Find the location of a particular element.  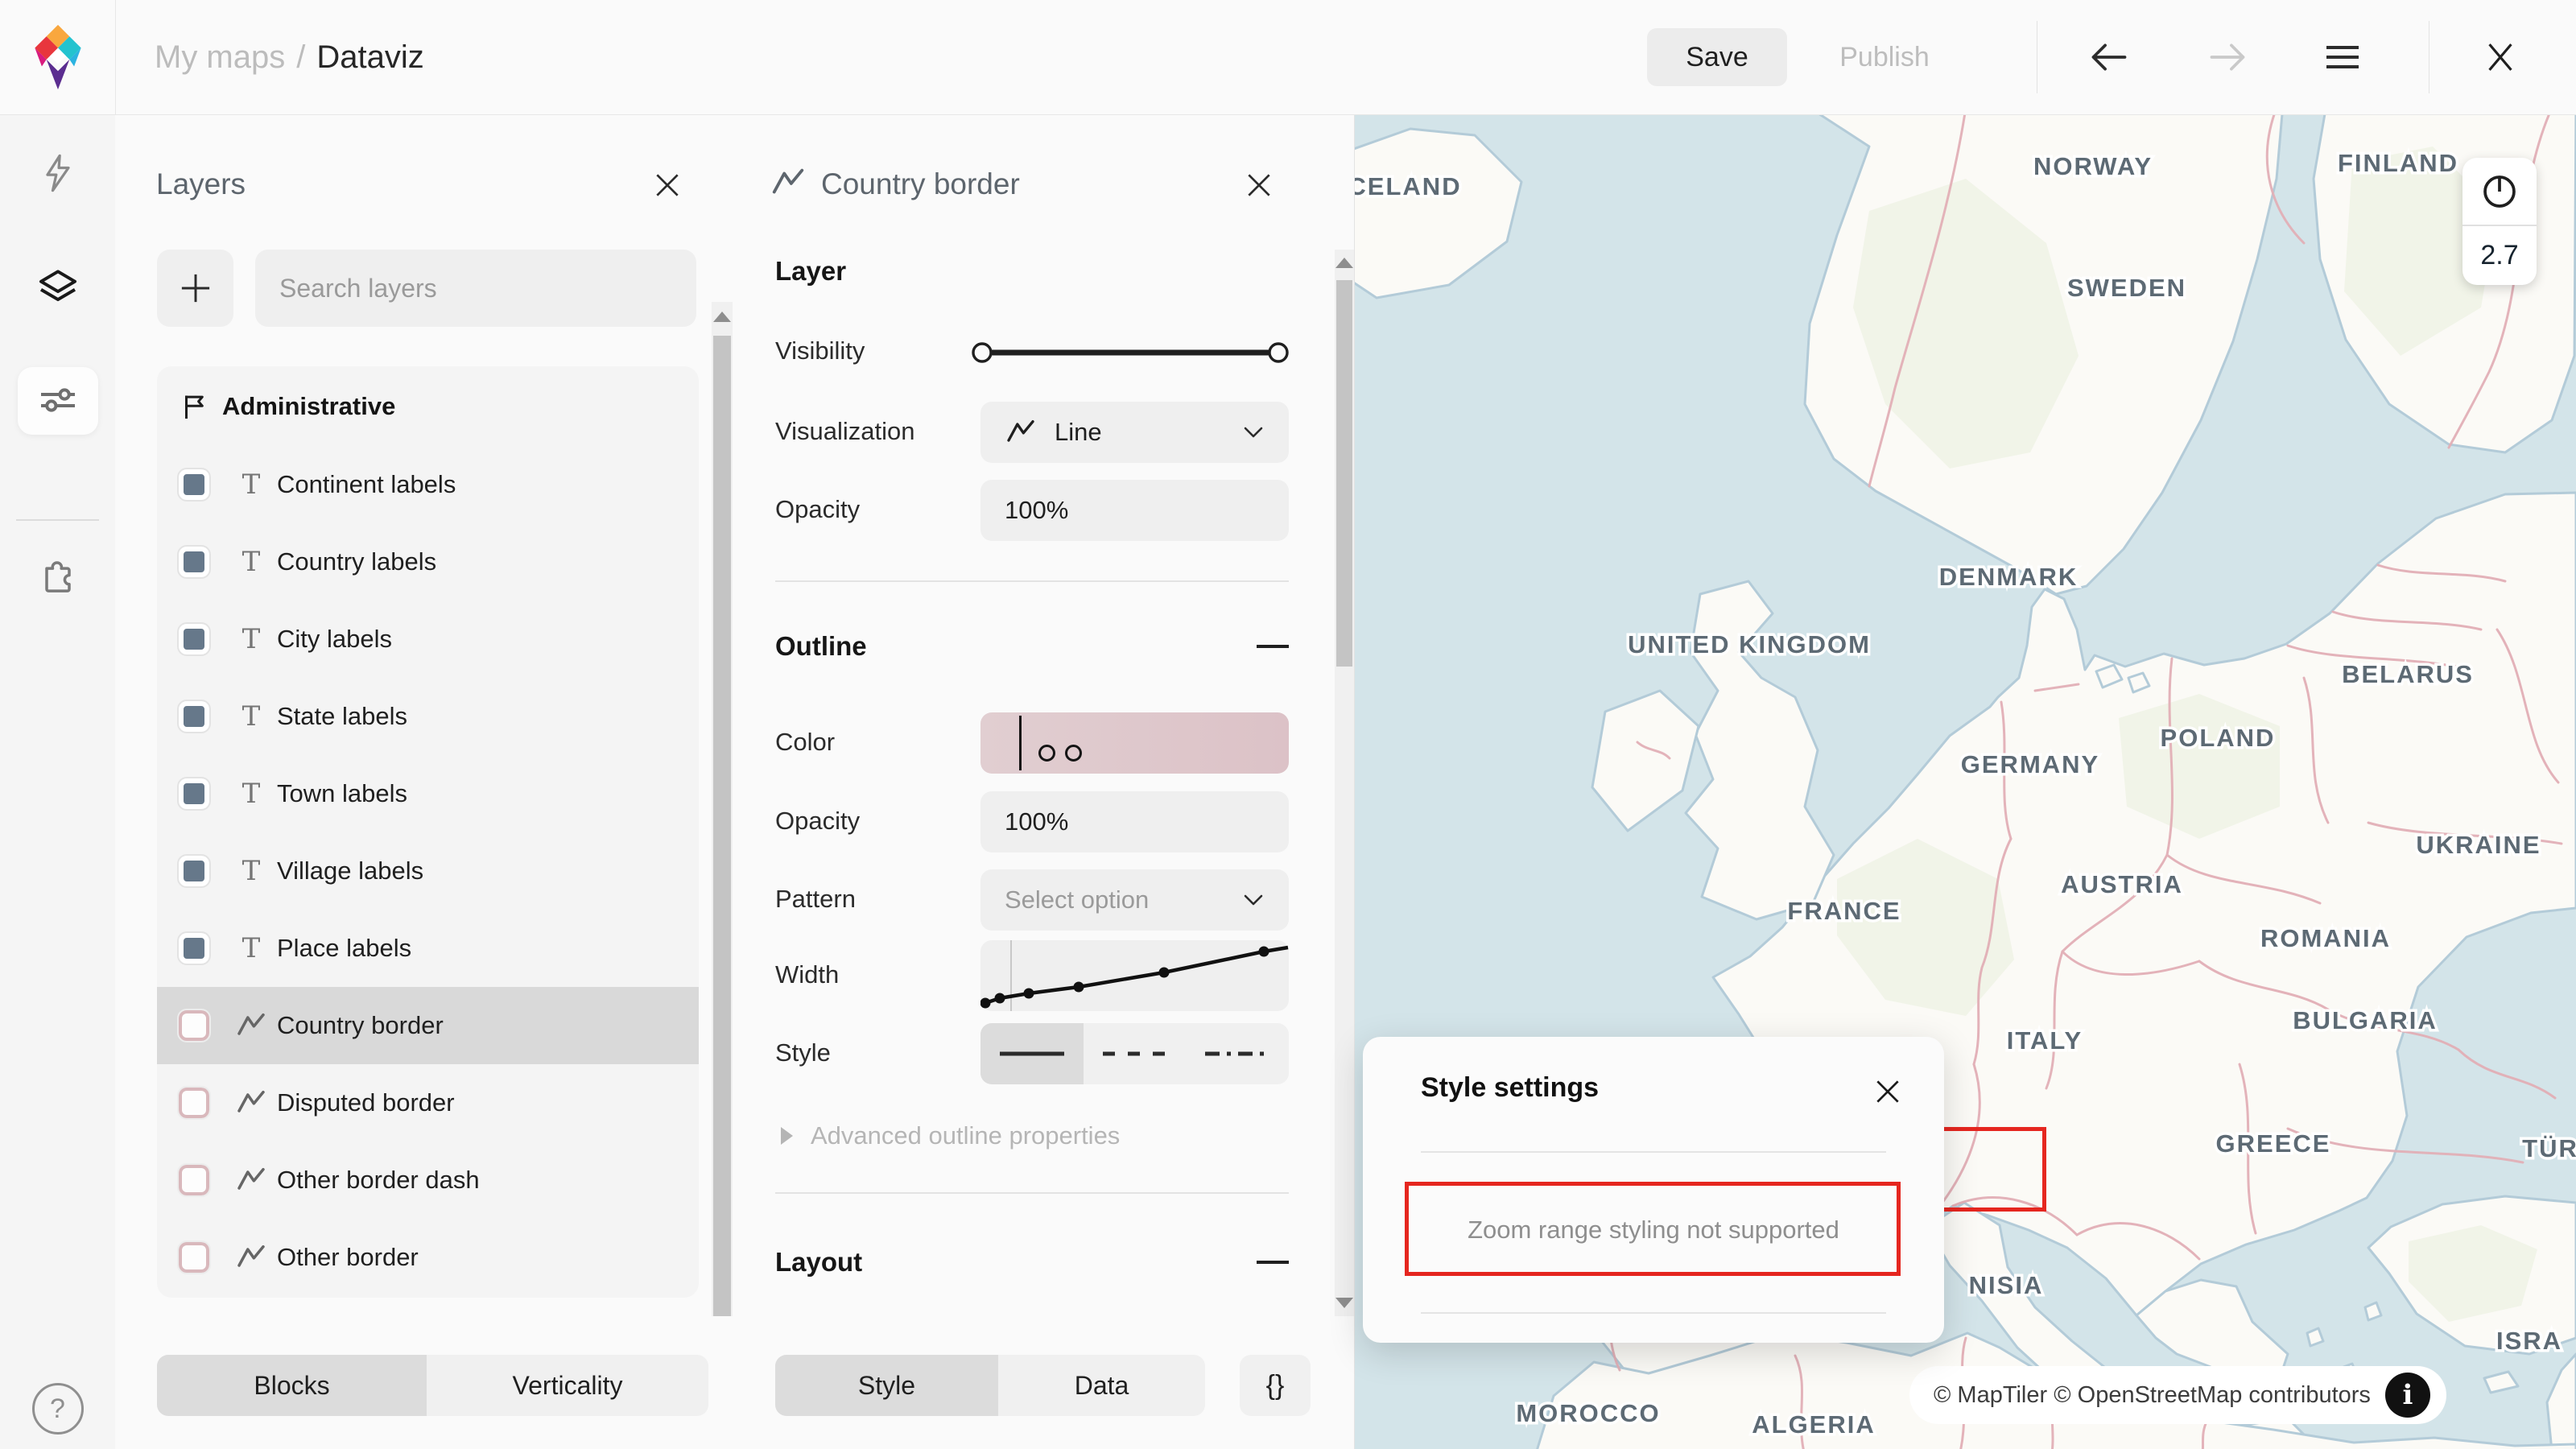

zoom-indicator-widget: 2.7 is located at coordinates (2499, 221).